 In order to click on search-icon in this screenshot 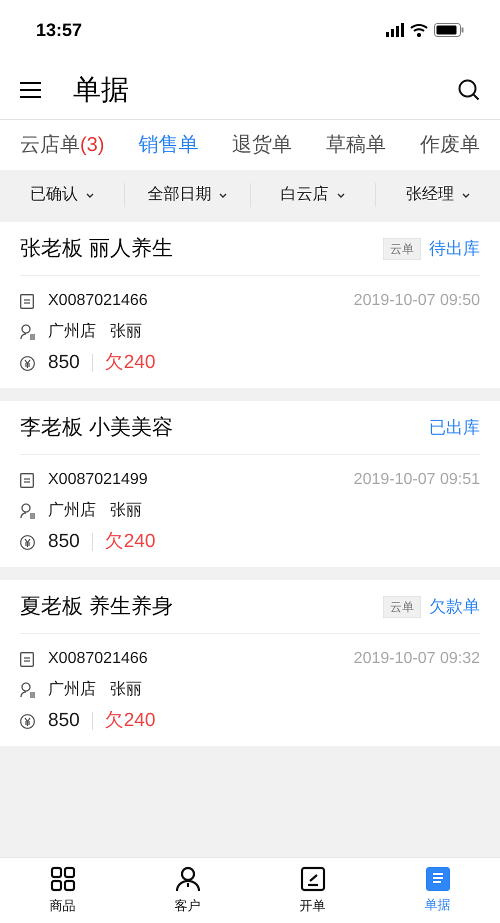, I will do `click(469, 89)`.